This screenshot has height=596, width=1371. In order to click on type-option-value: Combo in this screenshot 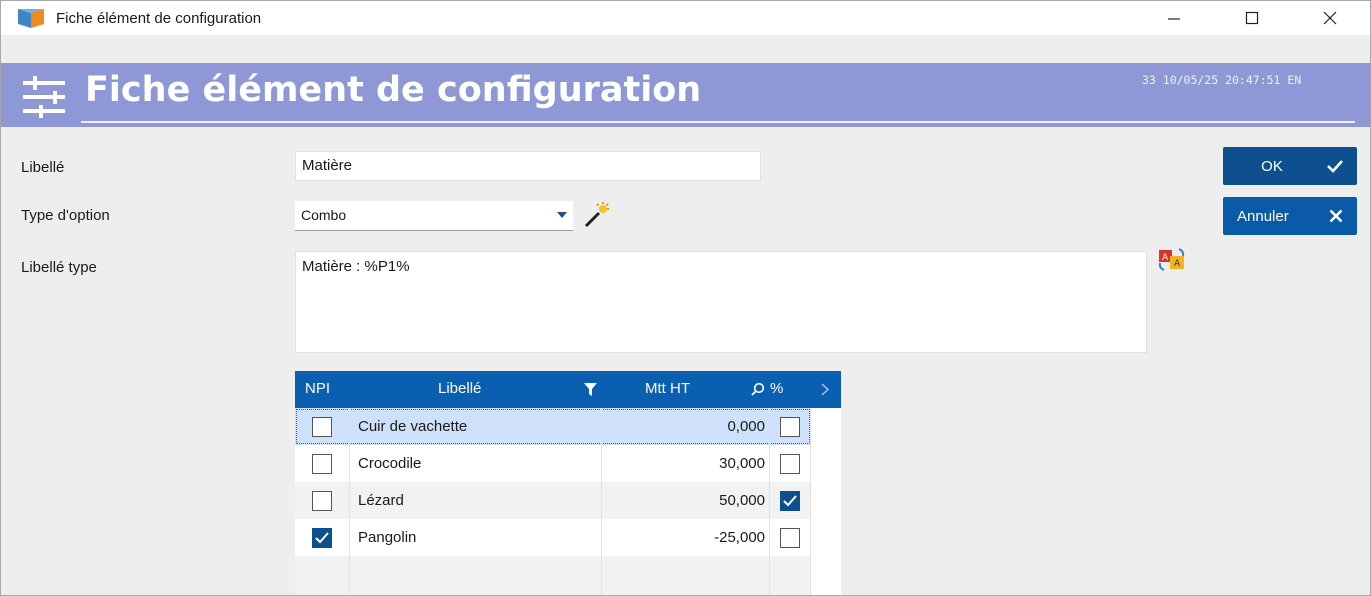, I will do `click(324, 215)`.